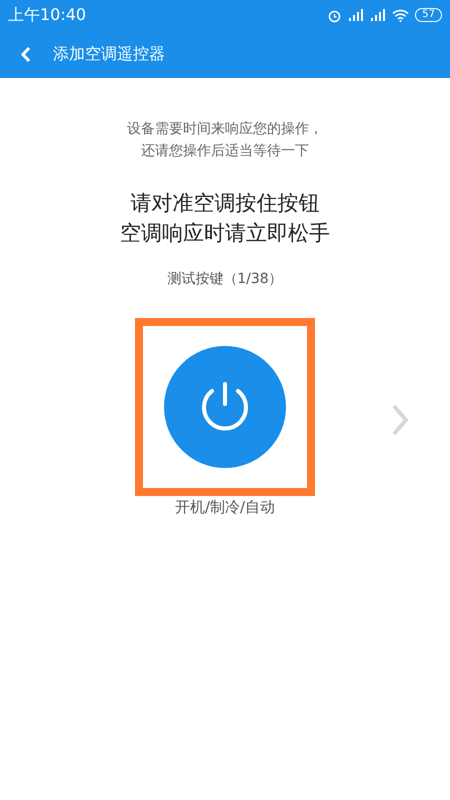 The width and height of the screenshot is (450, 800). Describe the element at coordinates (25, 54) in the screenshot. I see `back-icon` at that location.